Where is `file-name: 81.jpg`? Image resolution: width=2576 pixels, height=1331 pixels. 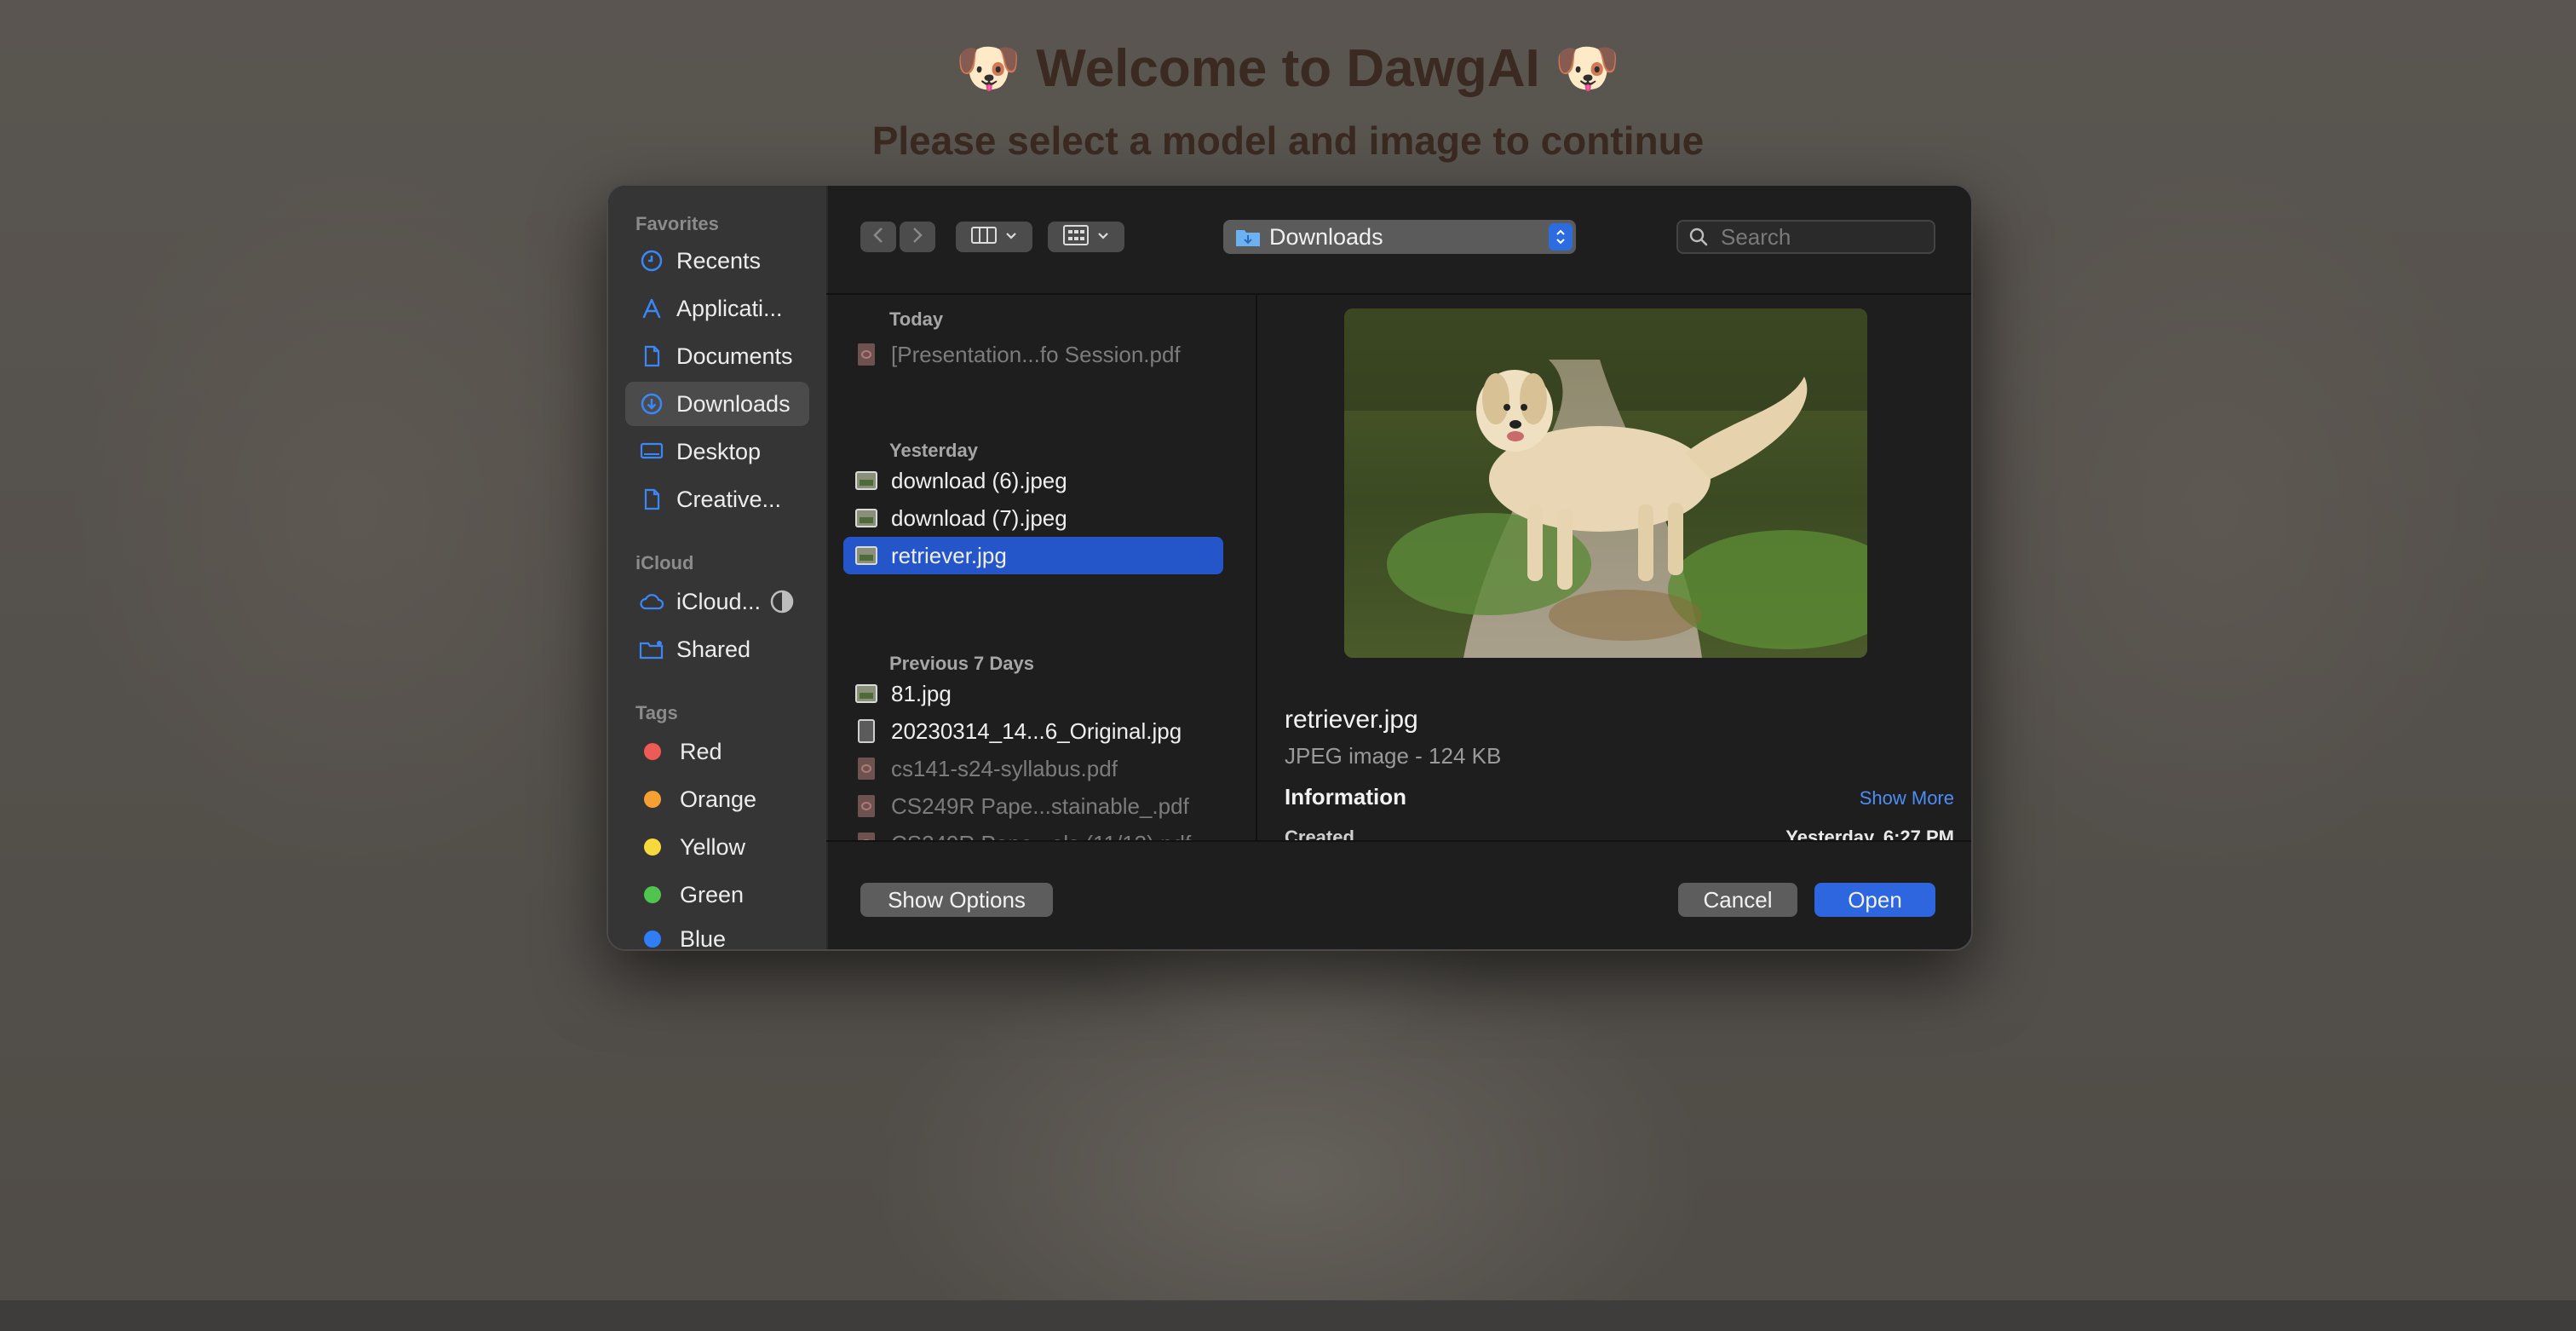 file-name: 81.jpg is located at coordinates (922, 693).